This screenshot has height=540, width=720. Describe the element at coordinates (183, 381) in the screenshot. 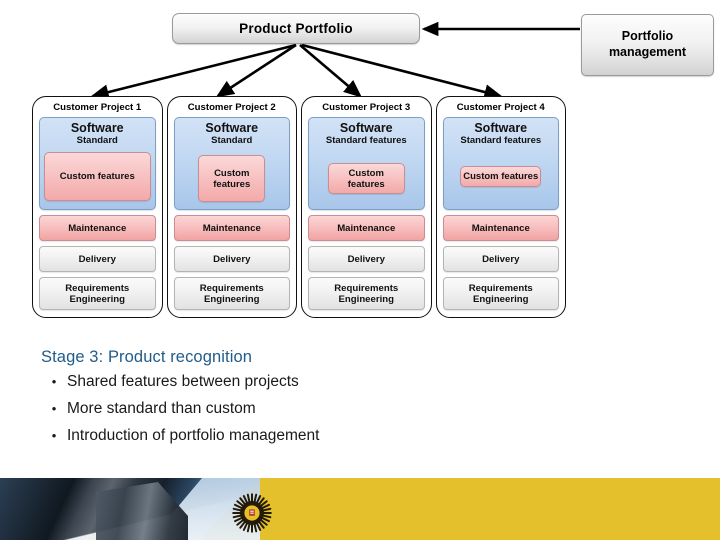

I see `bullet-text: Shared features between projects` at that location.